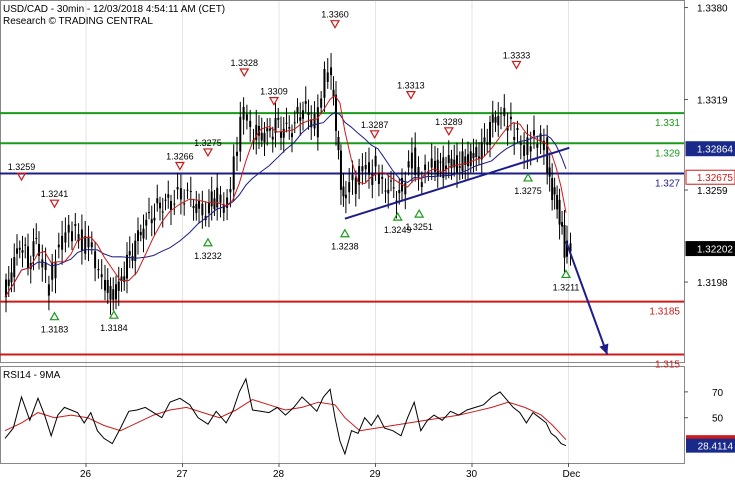  Describe the element at coordinates (517, 55) in the screenshot. I see `high-label: 1.3333` at that location.